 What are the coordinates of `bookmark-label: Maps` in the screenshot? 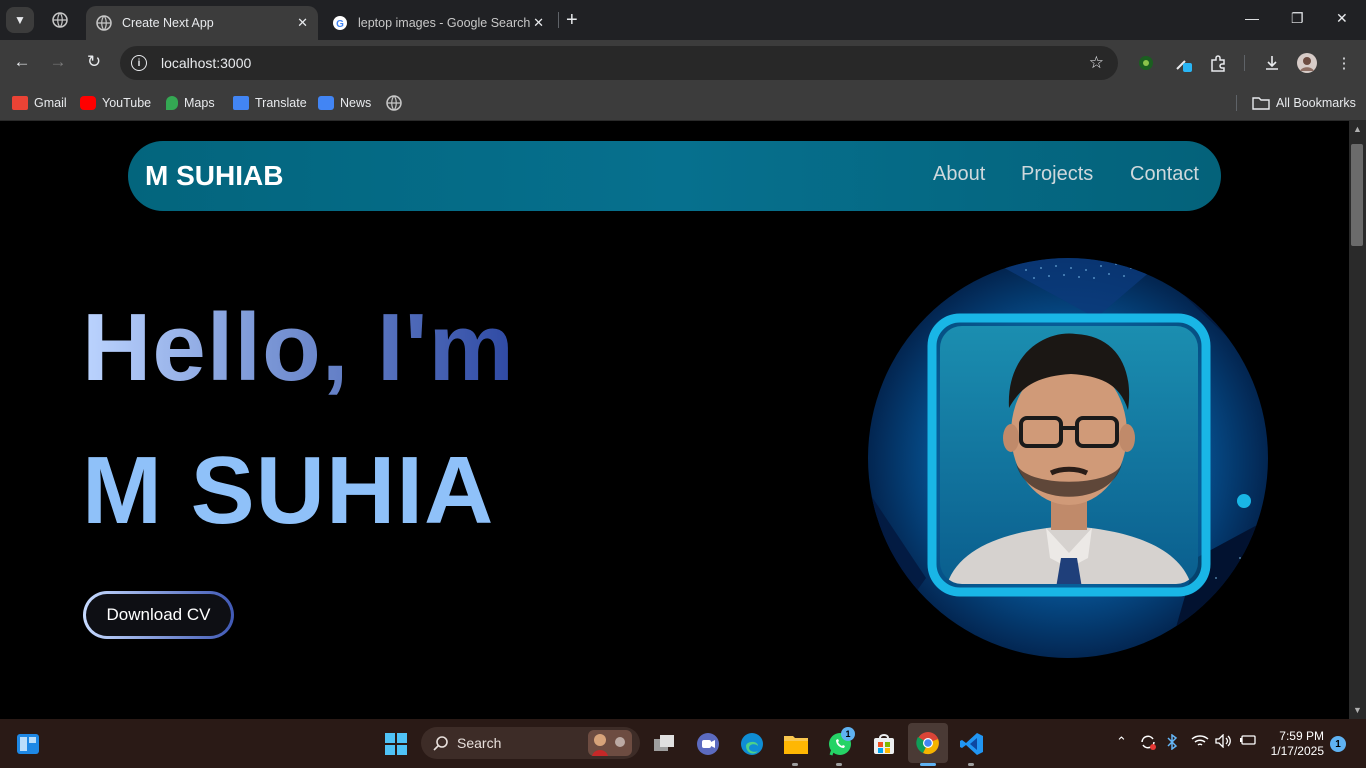 It's located at (199, 103).